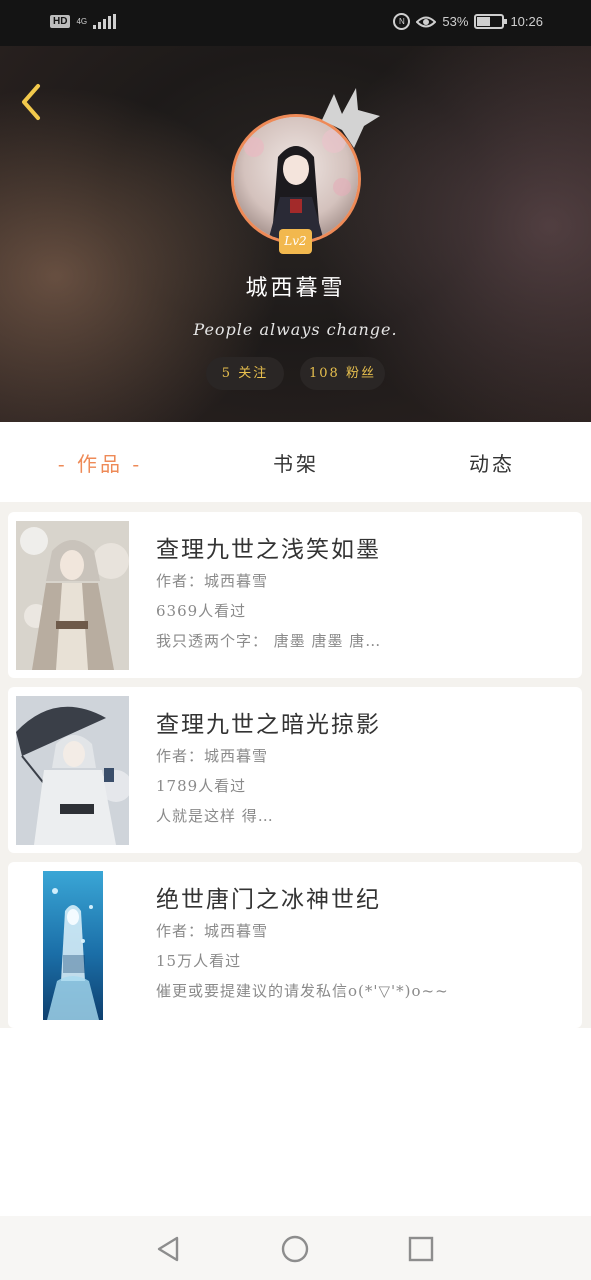 The height and width of the screenshot is (1280, 591). I want to click on work-title: 绝世唐门之冰神世纪, so click(268, 900).